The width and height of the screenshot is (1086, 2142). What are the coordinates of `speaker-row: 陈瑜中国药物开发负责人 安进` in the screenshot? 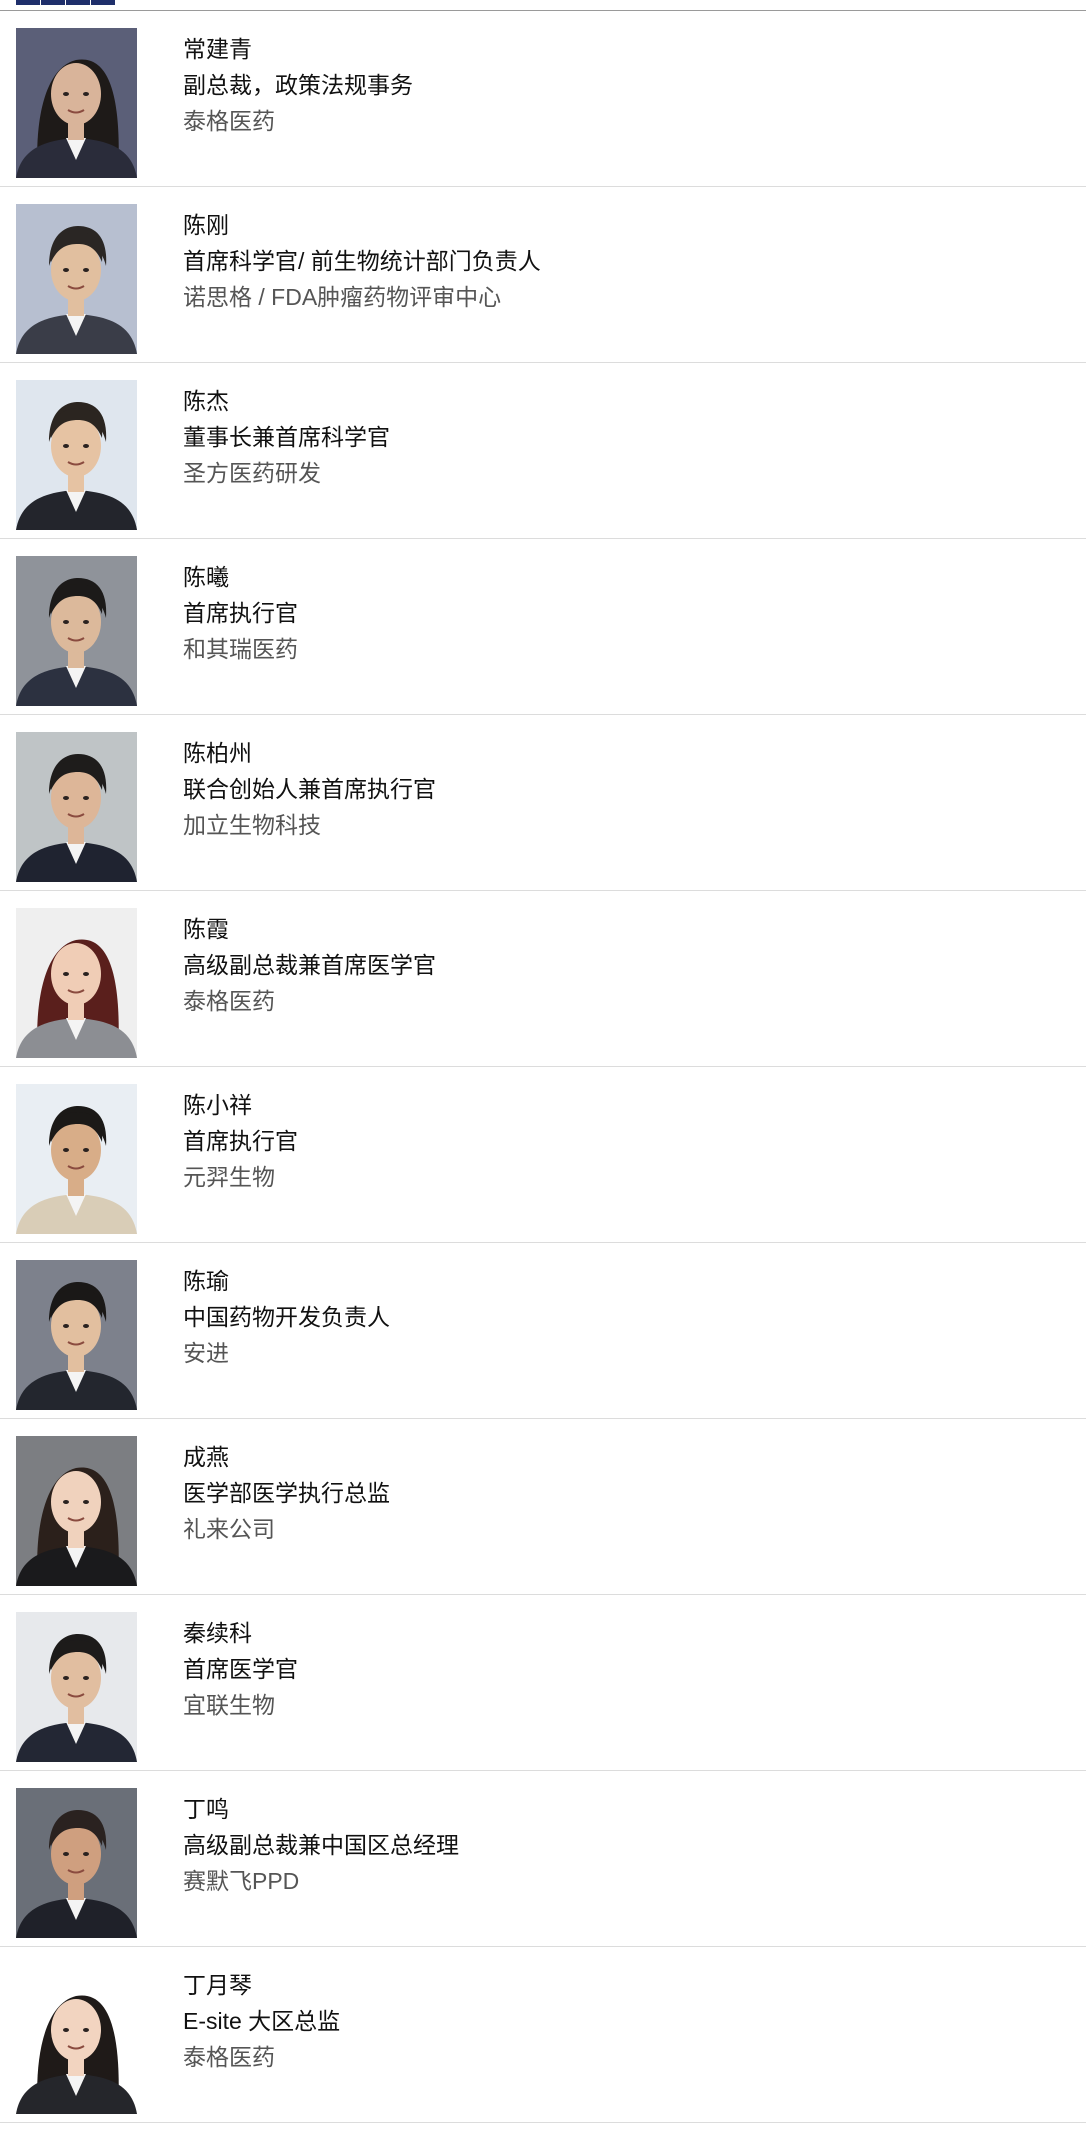 It's located at (543, 1331).